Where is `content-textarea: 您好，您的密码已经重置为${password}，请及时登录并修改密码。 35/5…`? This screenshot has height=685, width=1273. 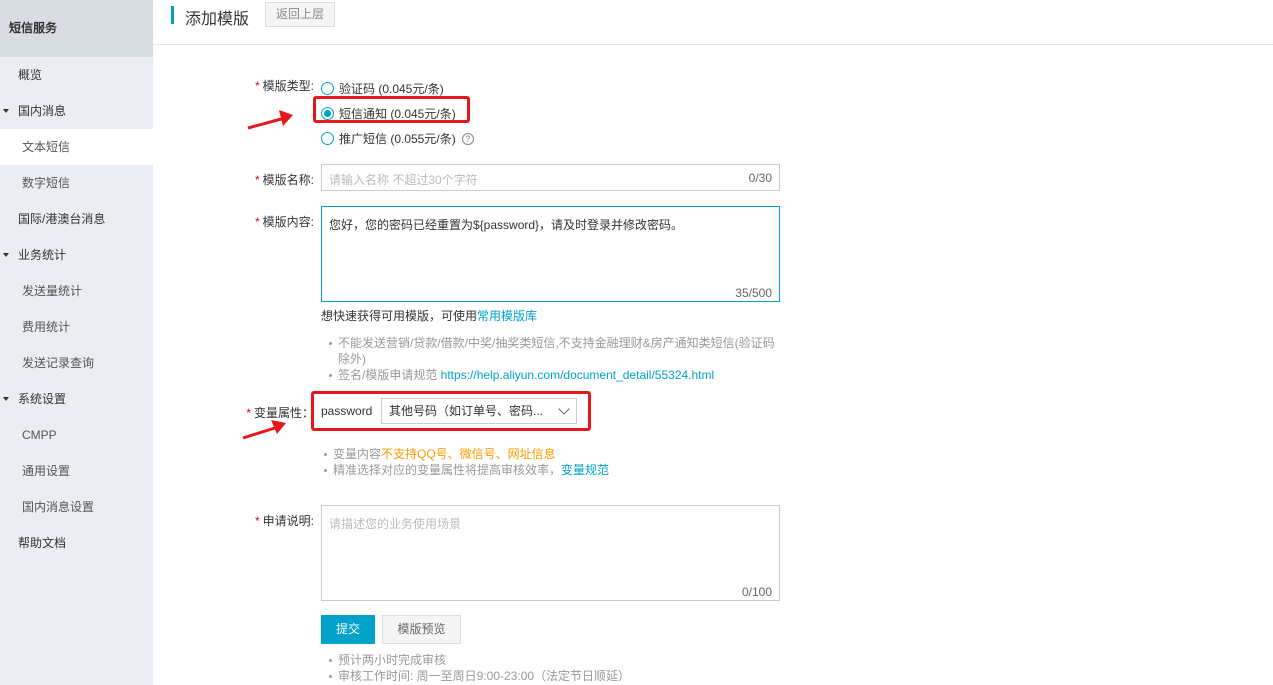
content-textarea: 您好，您的密码已经重置为${password}，请及时登录并修改密码。 35/5… is located at coordinates (550, 254).